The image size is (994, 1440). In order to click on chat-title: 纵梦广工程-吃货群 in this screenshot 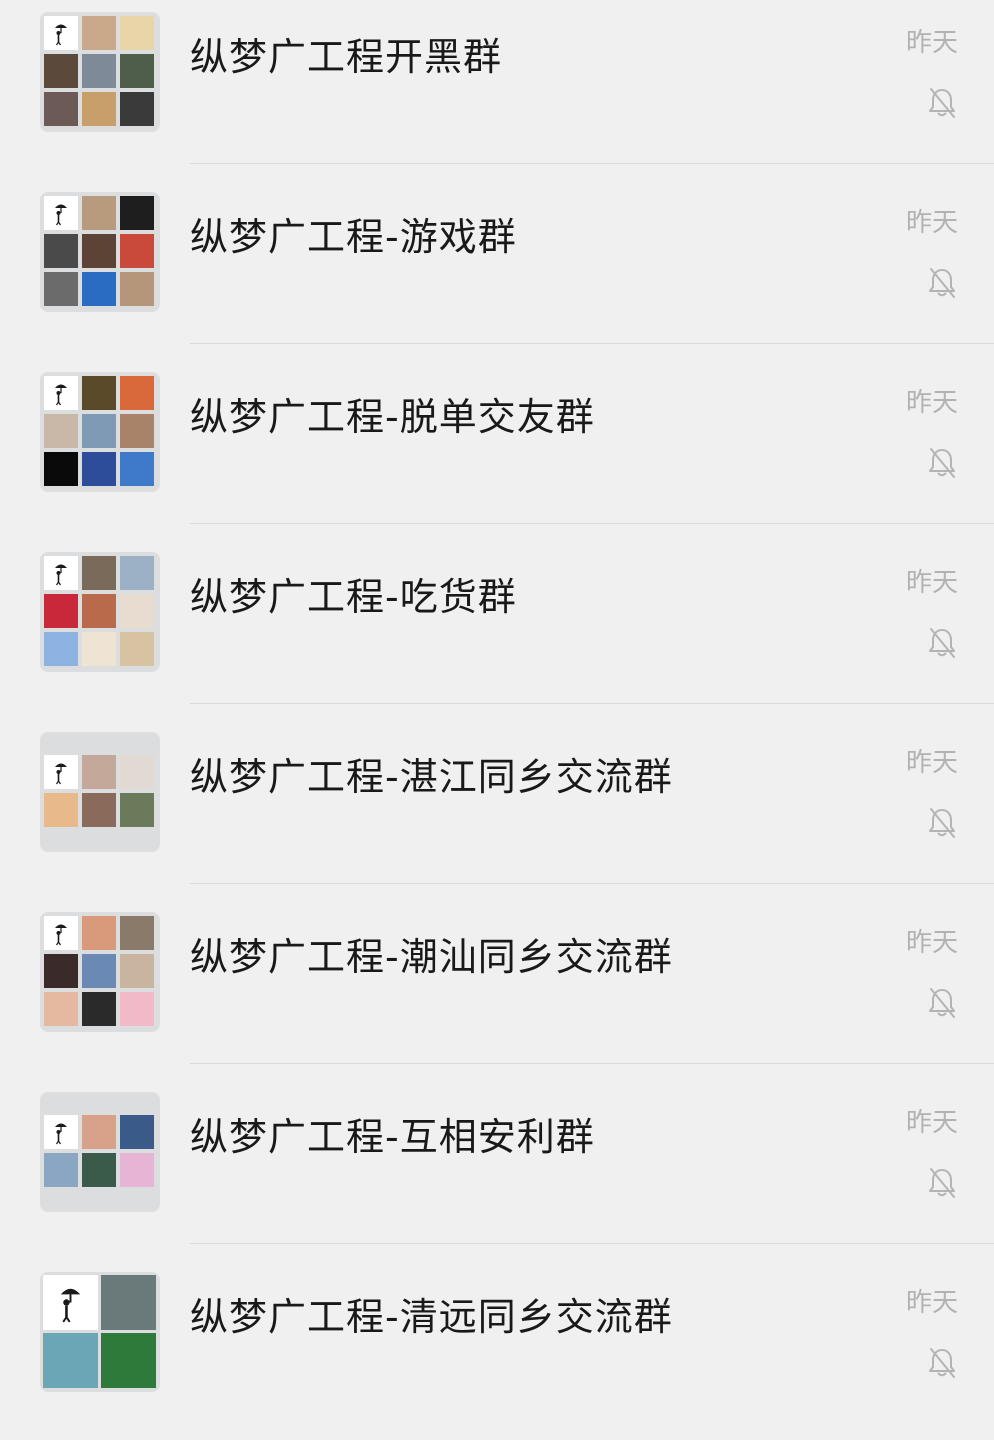, I will do `click(353, 597)`.